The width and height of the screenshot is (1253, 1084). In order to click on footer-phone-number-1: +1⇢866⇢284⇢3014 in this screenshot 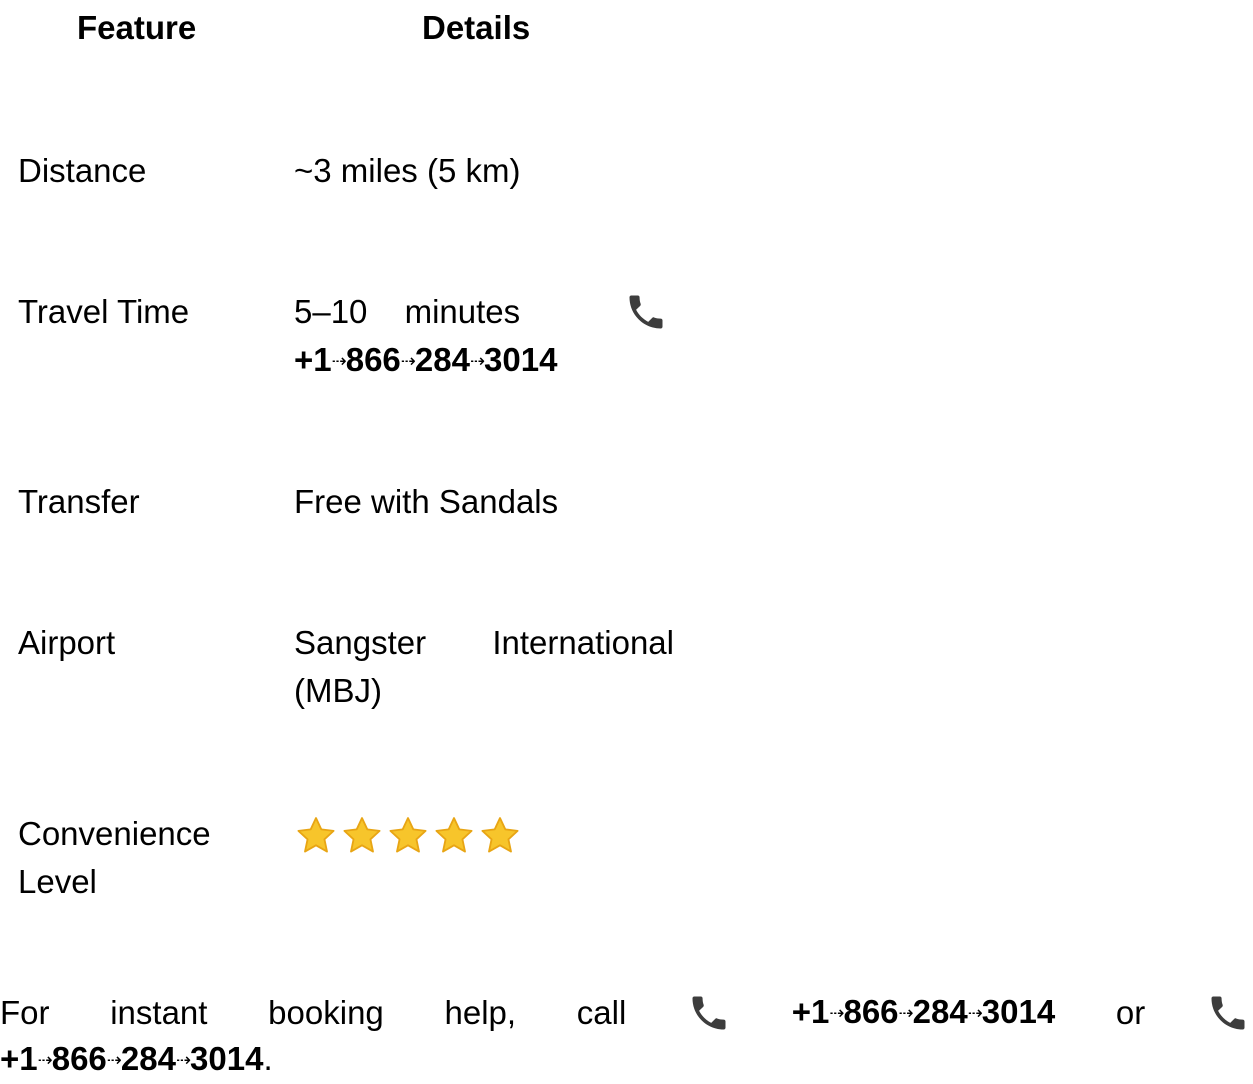, I will do `click(923, 1012)`.